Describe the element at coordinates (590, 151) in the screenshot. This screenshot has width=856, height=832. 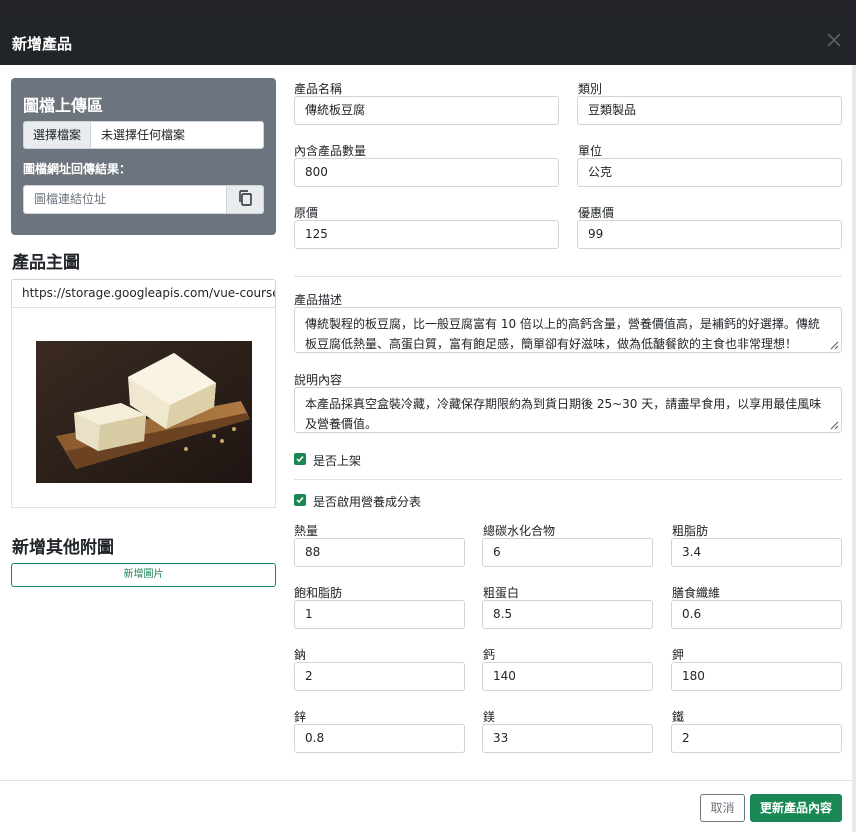
I see `unit-label: 單位` at that location.